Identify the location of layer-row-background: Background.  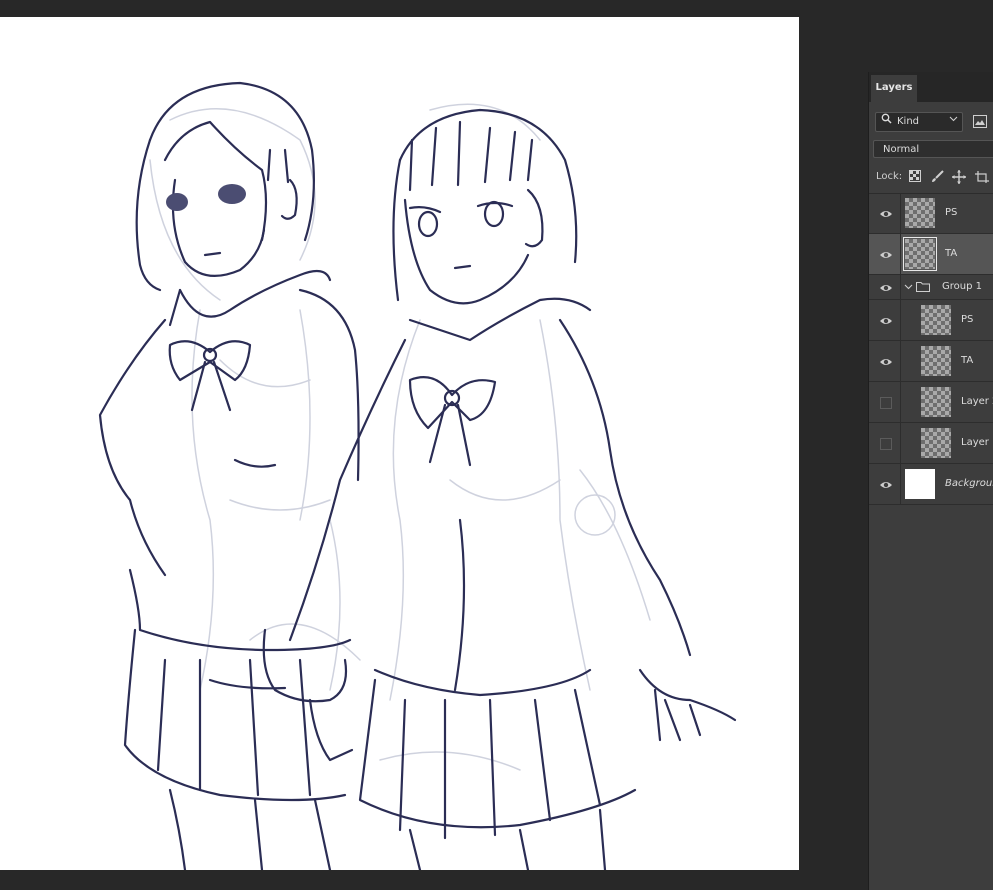
(931, 484).